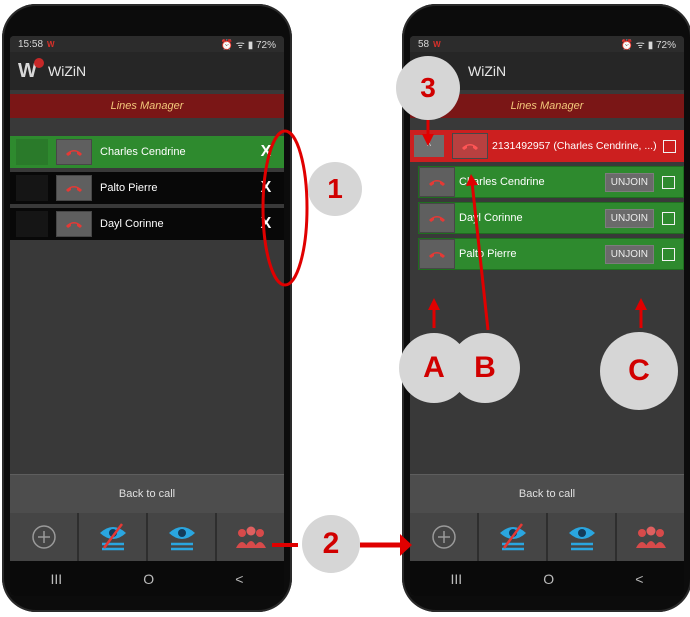  Describe the element at coordinates (491, 218) in the screenshot. I see `member-name: Dayl Corinne` at that location.